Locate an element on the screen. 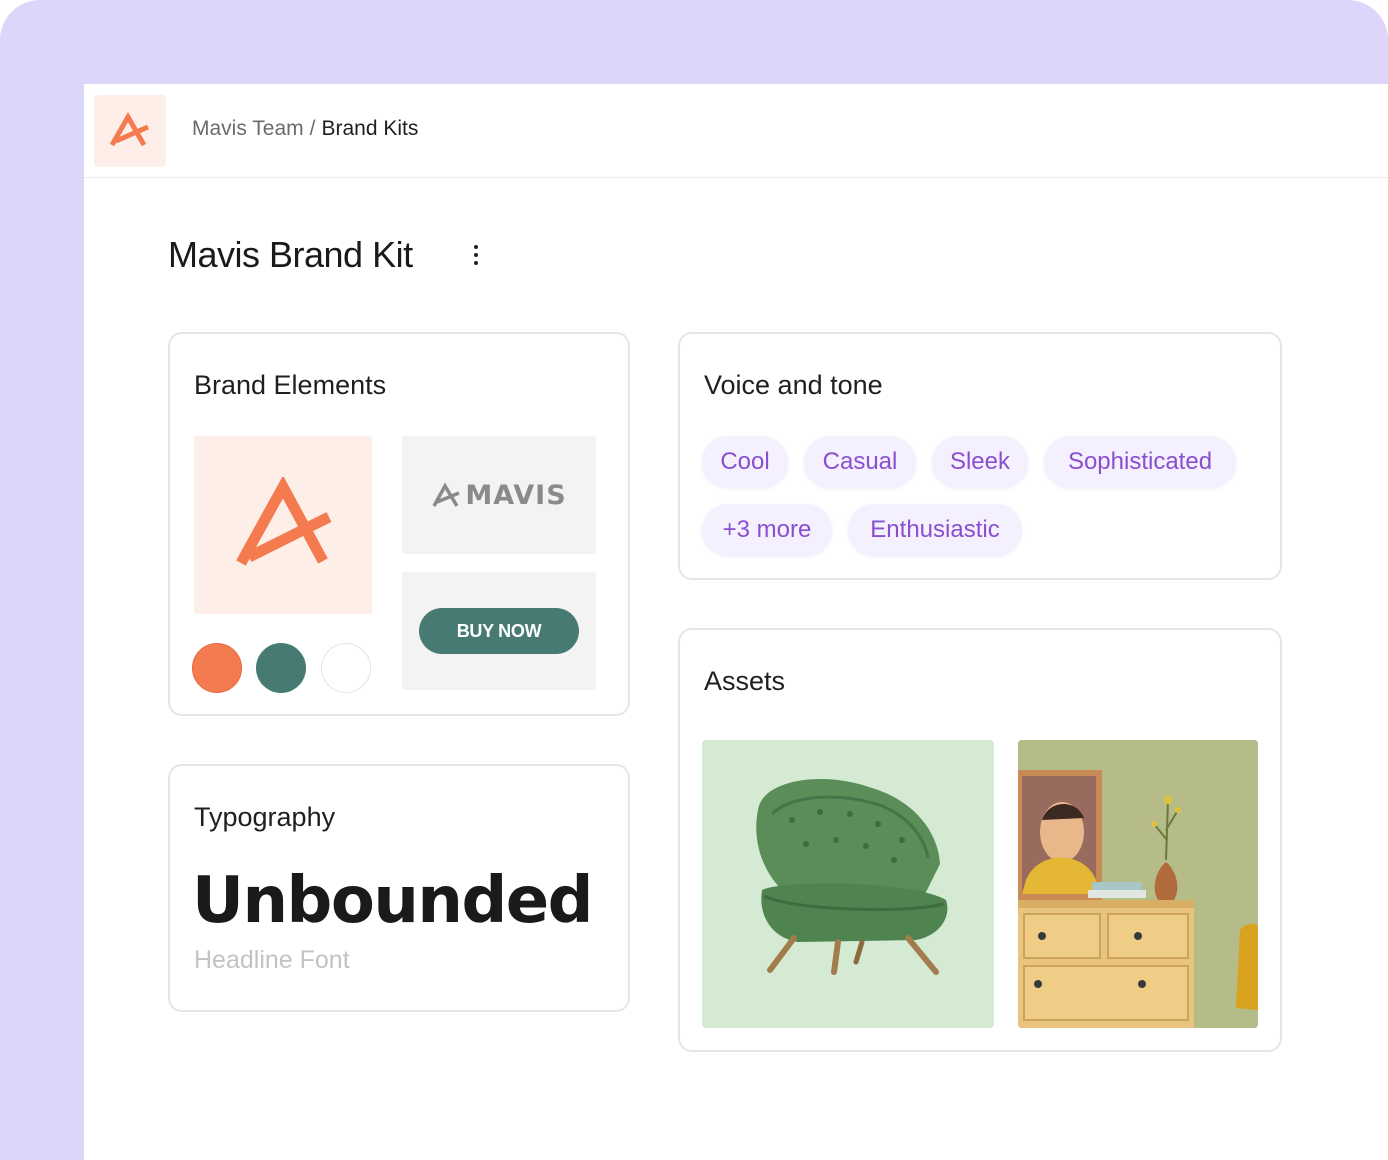 The width and height of the screenshot is (1388, 1160). buy-now-button: BUY NOW is located at coordinates (499, 631).